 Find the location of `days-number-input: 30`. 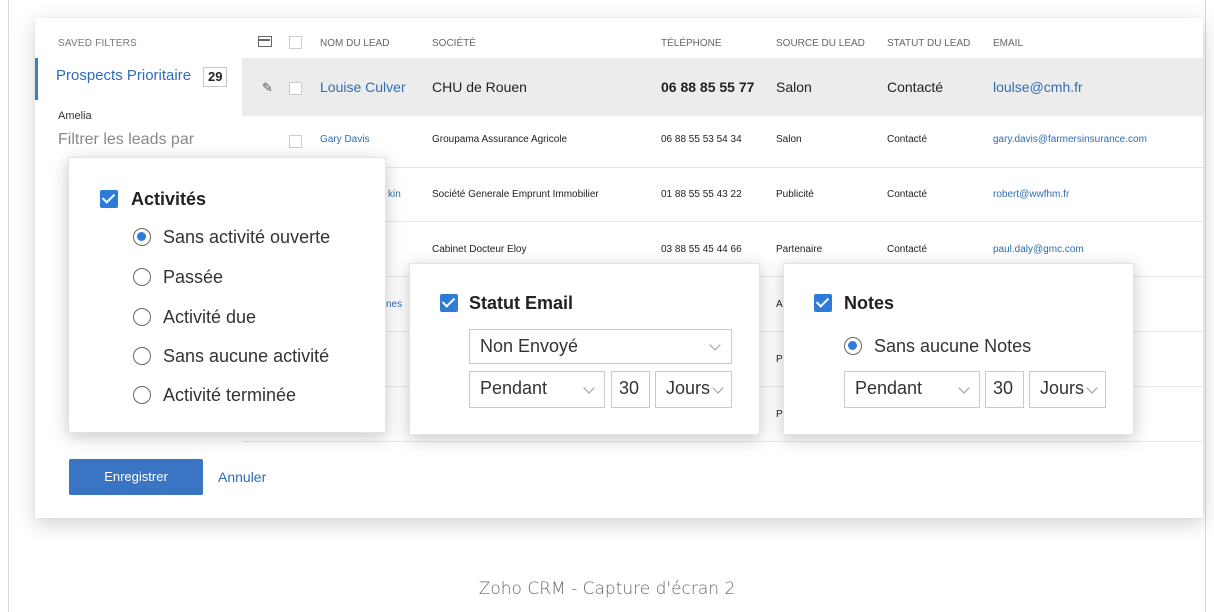

days-number-input: 30 is located at coordinates (630, 389).